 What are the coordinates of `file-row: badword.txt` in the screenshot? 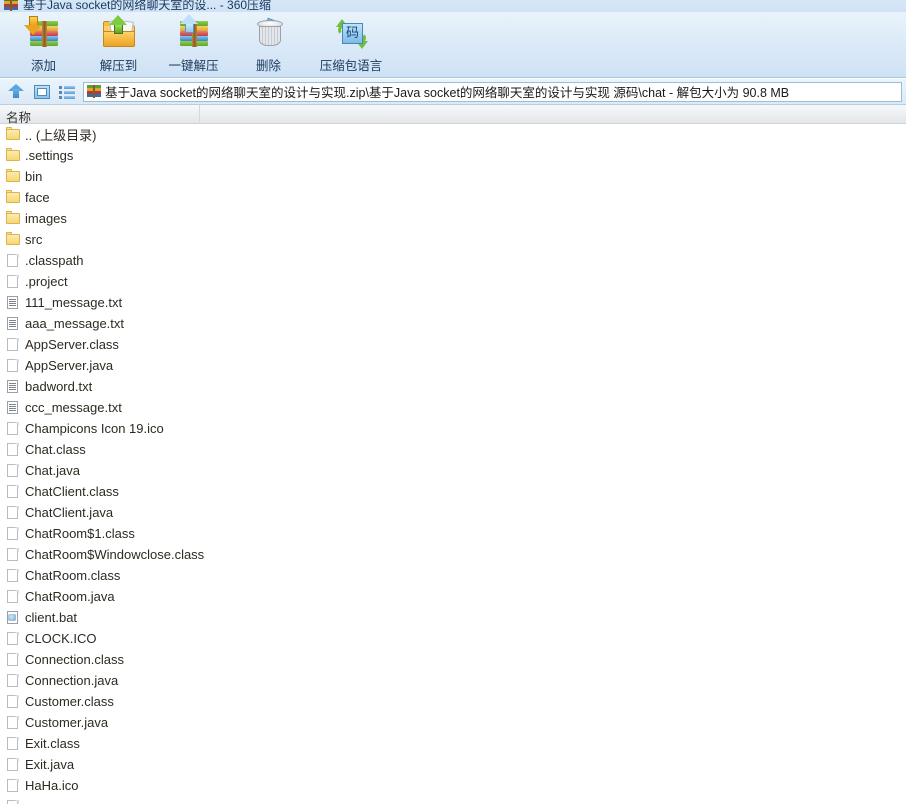 It's located at (453, 386).